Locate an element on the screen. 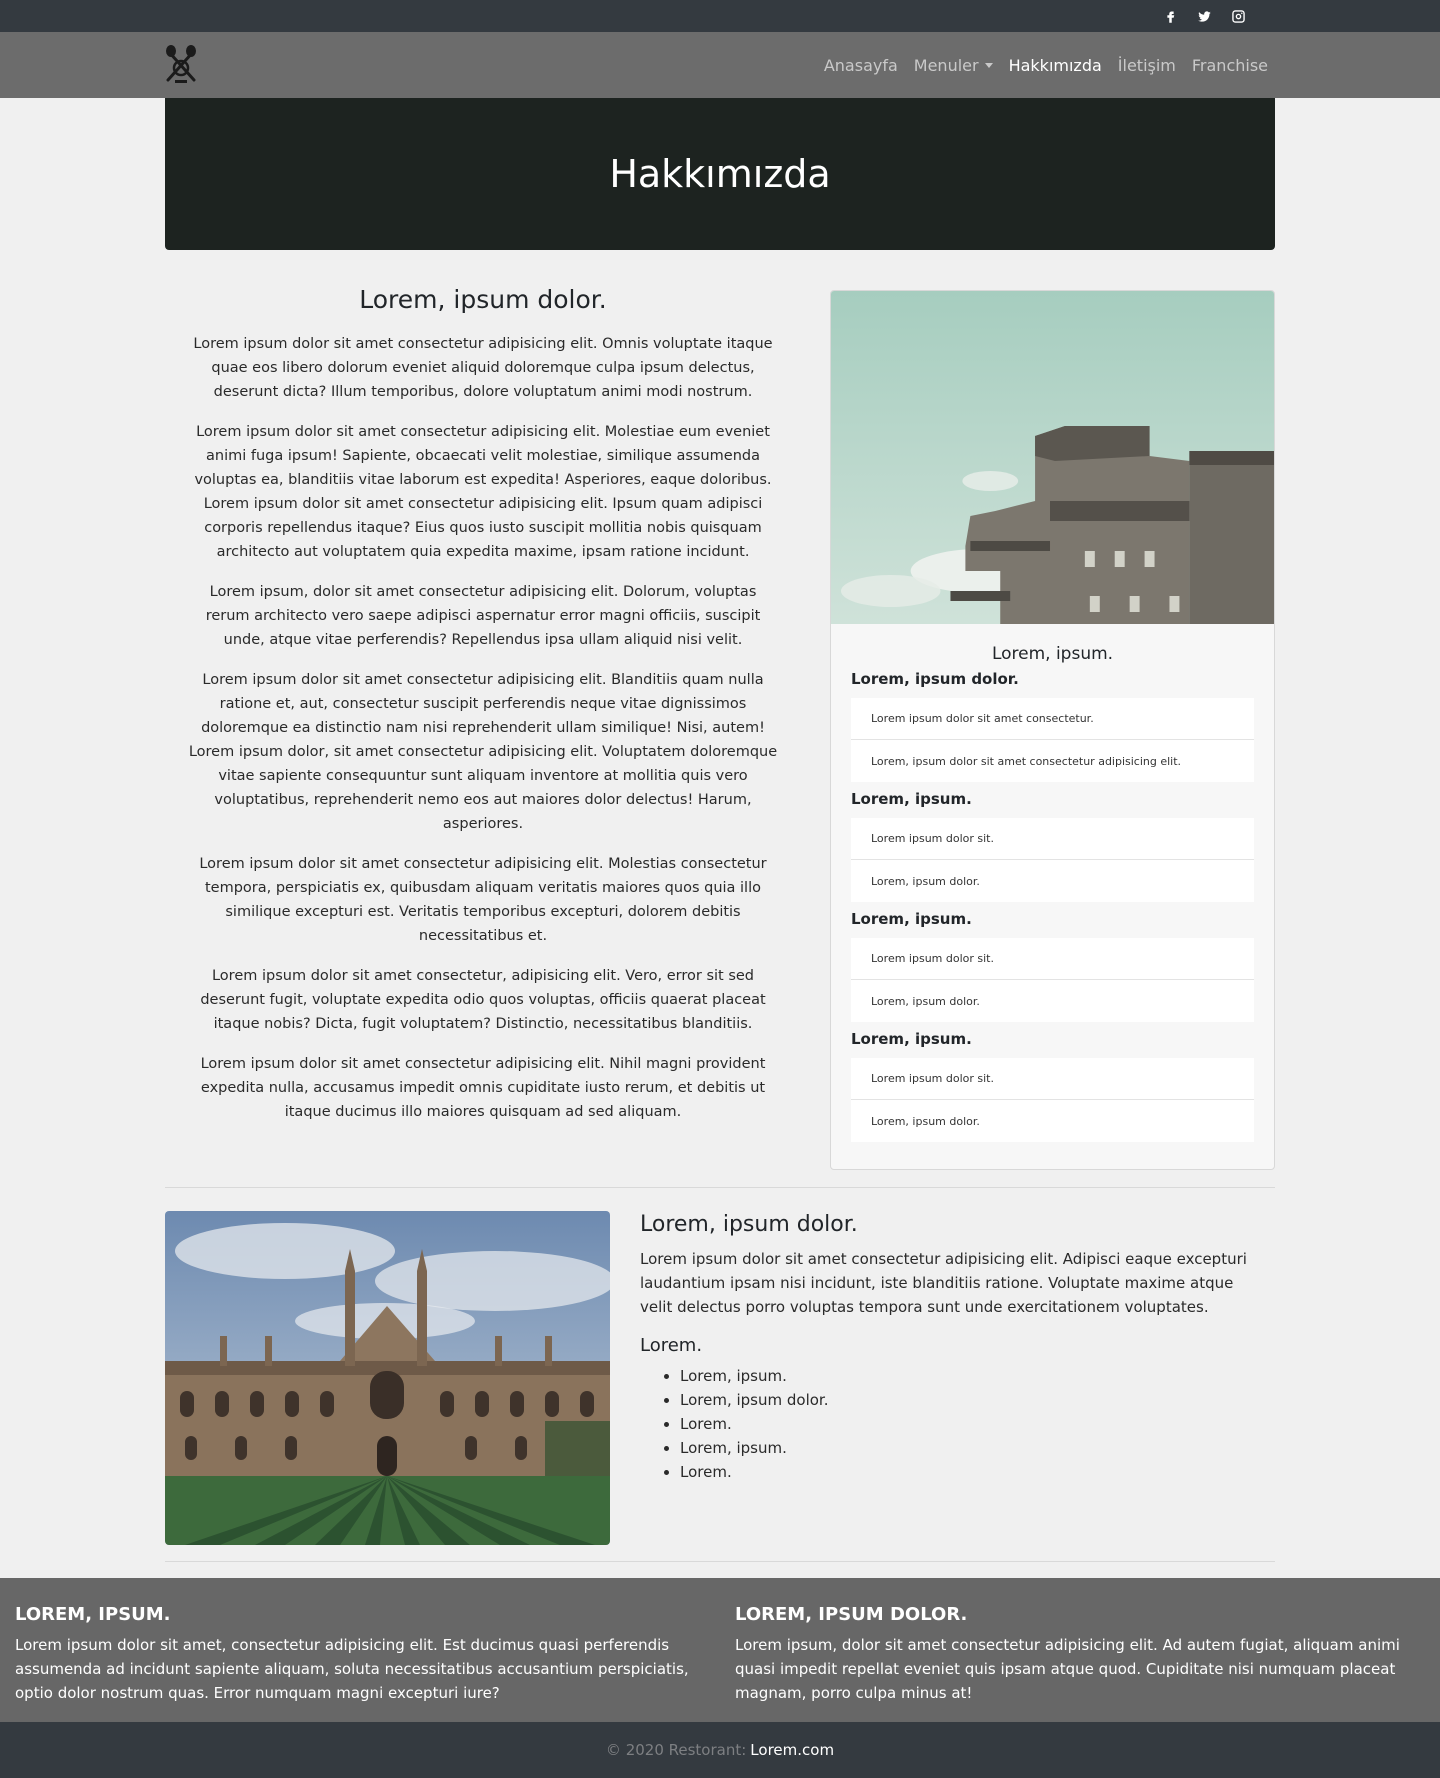  footer-link: Lorem.com is located at coordinates (792, 1750).